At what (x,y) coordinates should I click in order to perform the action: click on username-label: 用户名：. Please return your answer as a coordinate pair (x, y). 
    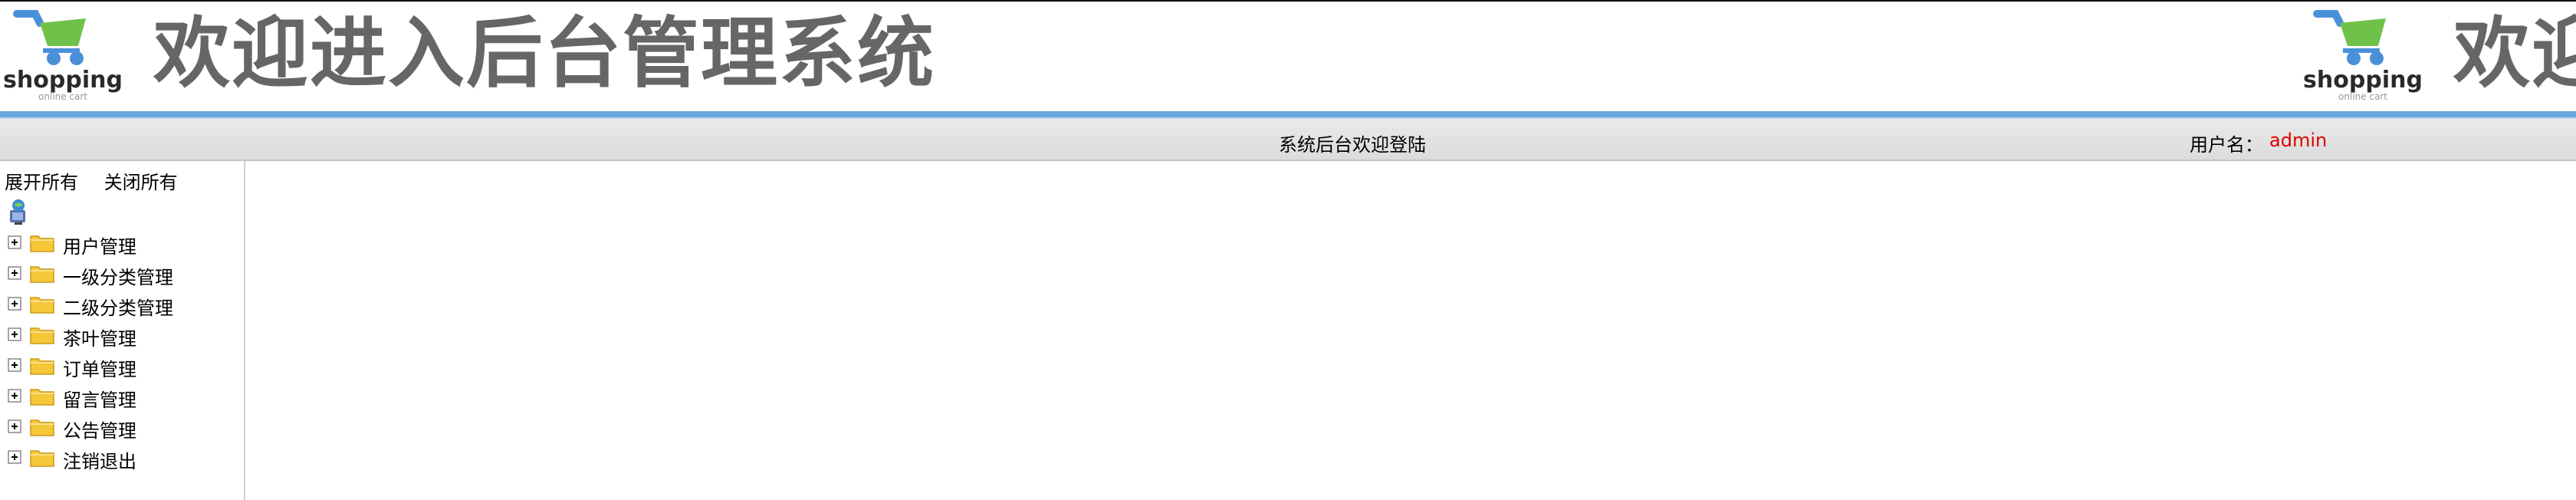
    Looking at the image, I should click on (2226, 145).